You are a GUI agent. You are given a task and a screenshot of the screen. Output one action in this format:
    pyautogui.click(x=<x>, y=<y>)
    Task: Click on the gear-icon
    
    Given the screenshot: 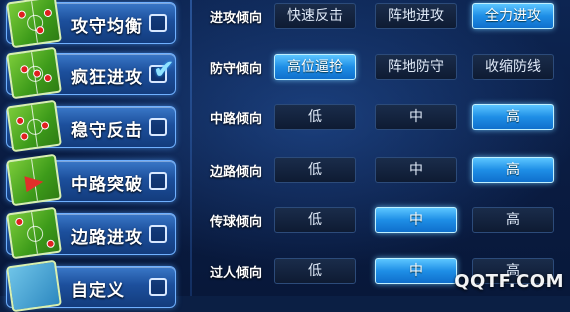 What is the action you would take?
    pyautogui.click(x=34, y=286)
    